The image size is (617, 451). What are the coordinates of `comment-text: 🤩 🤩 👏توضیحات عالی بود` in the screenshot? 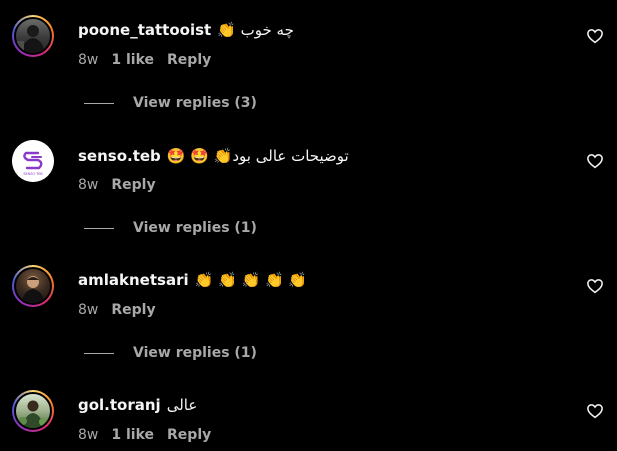 It's located at (257, 156).